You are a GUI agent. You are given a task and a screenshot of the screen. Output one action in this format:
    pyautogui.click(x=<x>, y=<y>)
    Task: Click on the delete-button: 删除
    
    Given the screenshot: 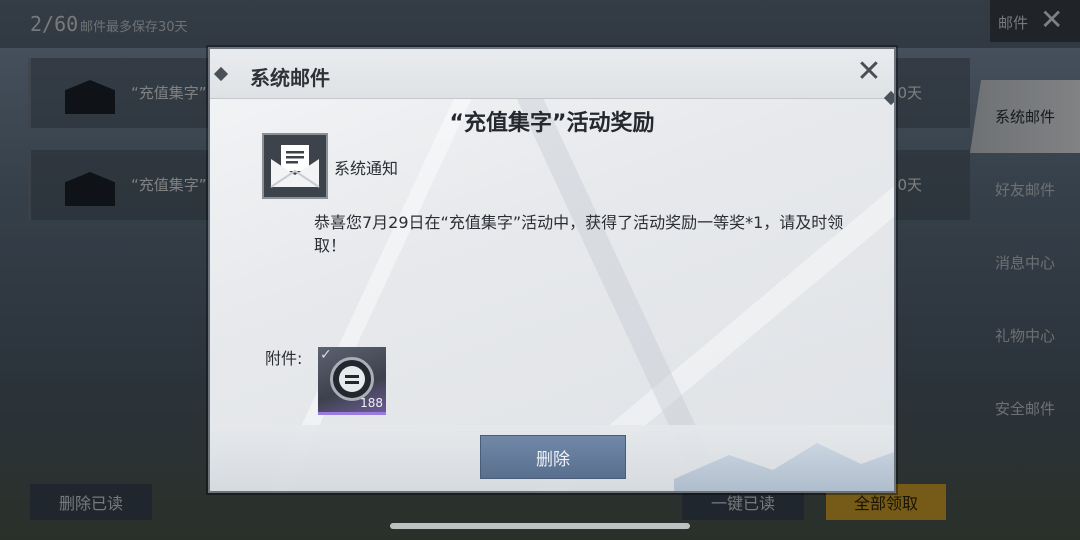 What is the action you would take?
    pyautogui.click(x=553, y=457)
    